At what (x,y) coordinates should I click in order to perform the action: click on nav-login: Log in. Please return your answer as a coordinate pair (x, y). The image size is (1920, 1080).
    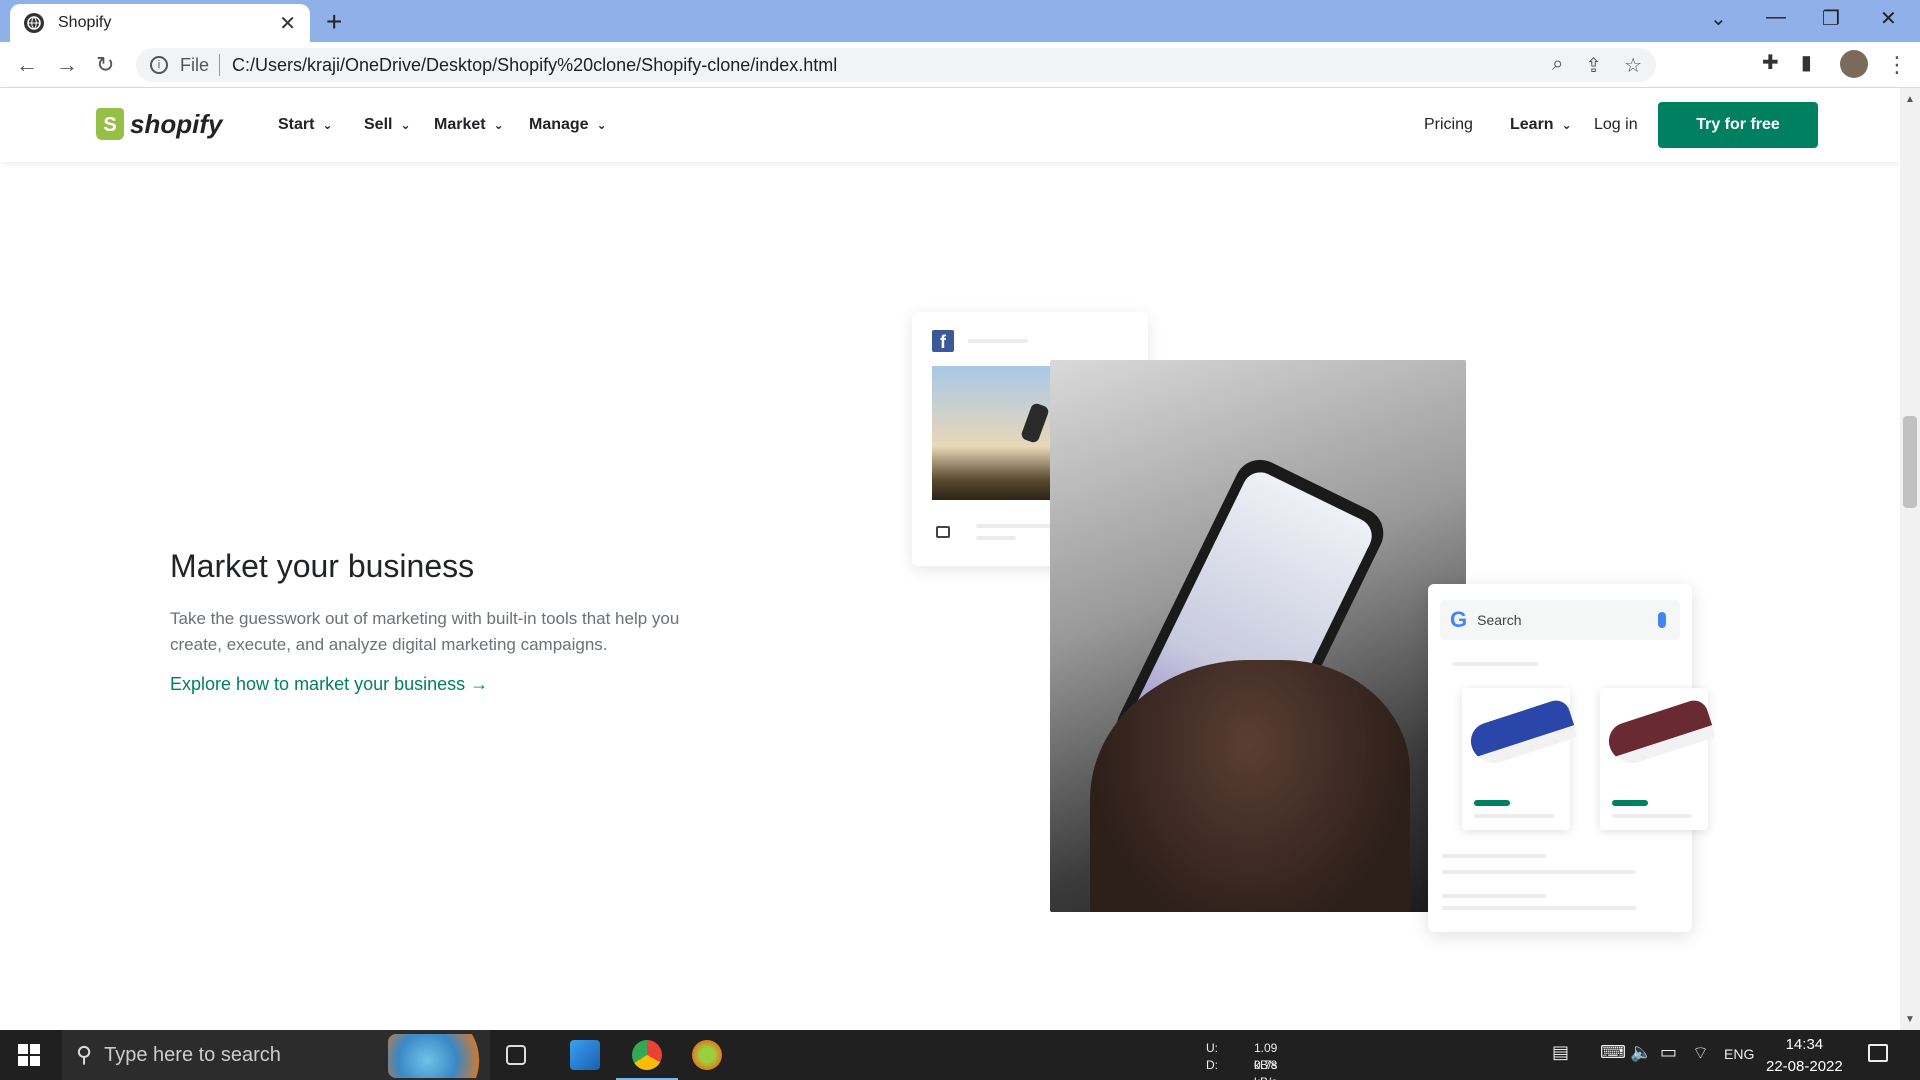
    Looking at the image, I should click on (1616, 125).